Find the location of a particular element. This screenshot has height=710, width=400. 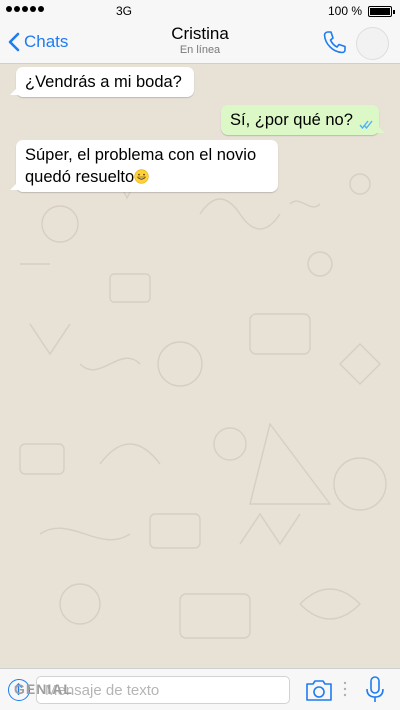

message-text-line-2: quedó resuelto is located at coordinates (80, 177).